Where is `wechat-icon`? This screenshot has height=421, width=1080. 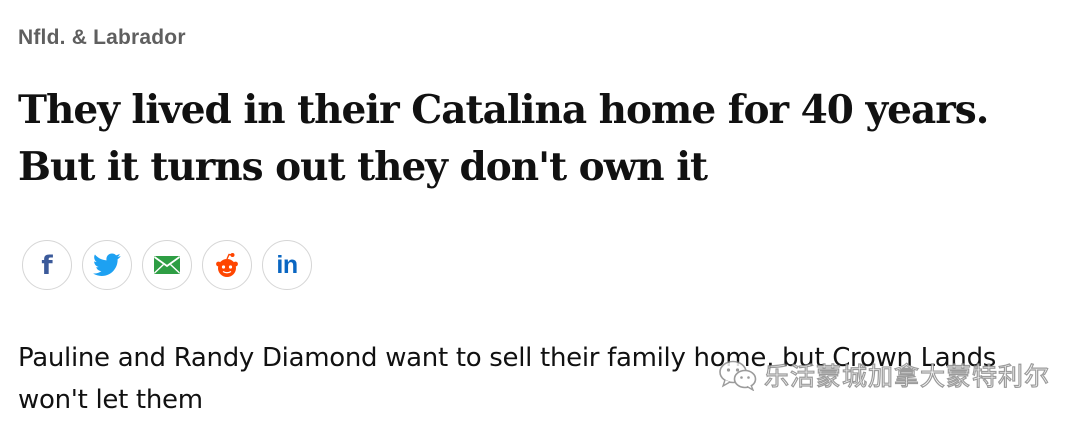 wechat-icon is located at coordinates (738, 375).